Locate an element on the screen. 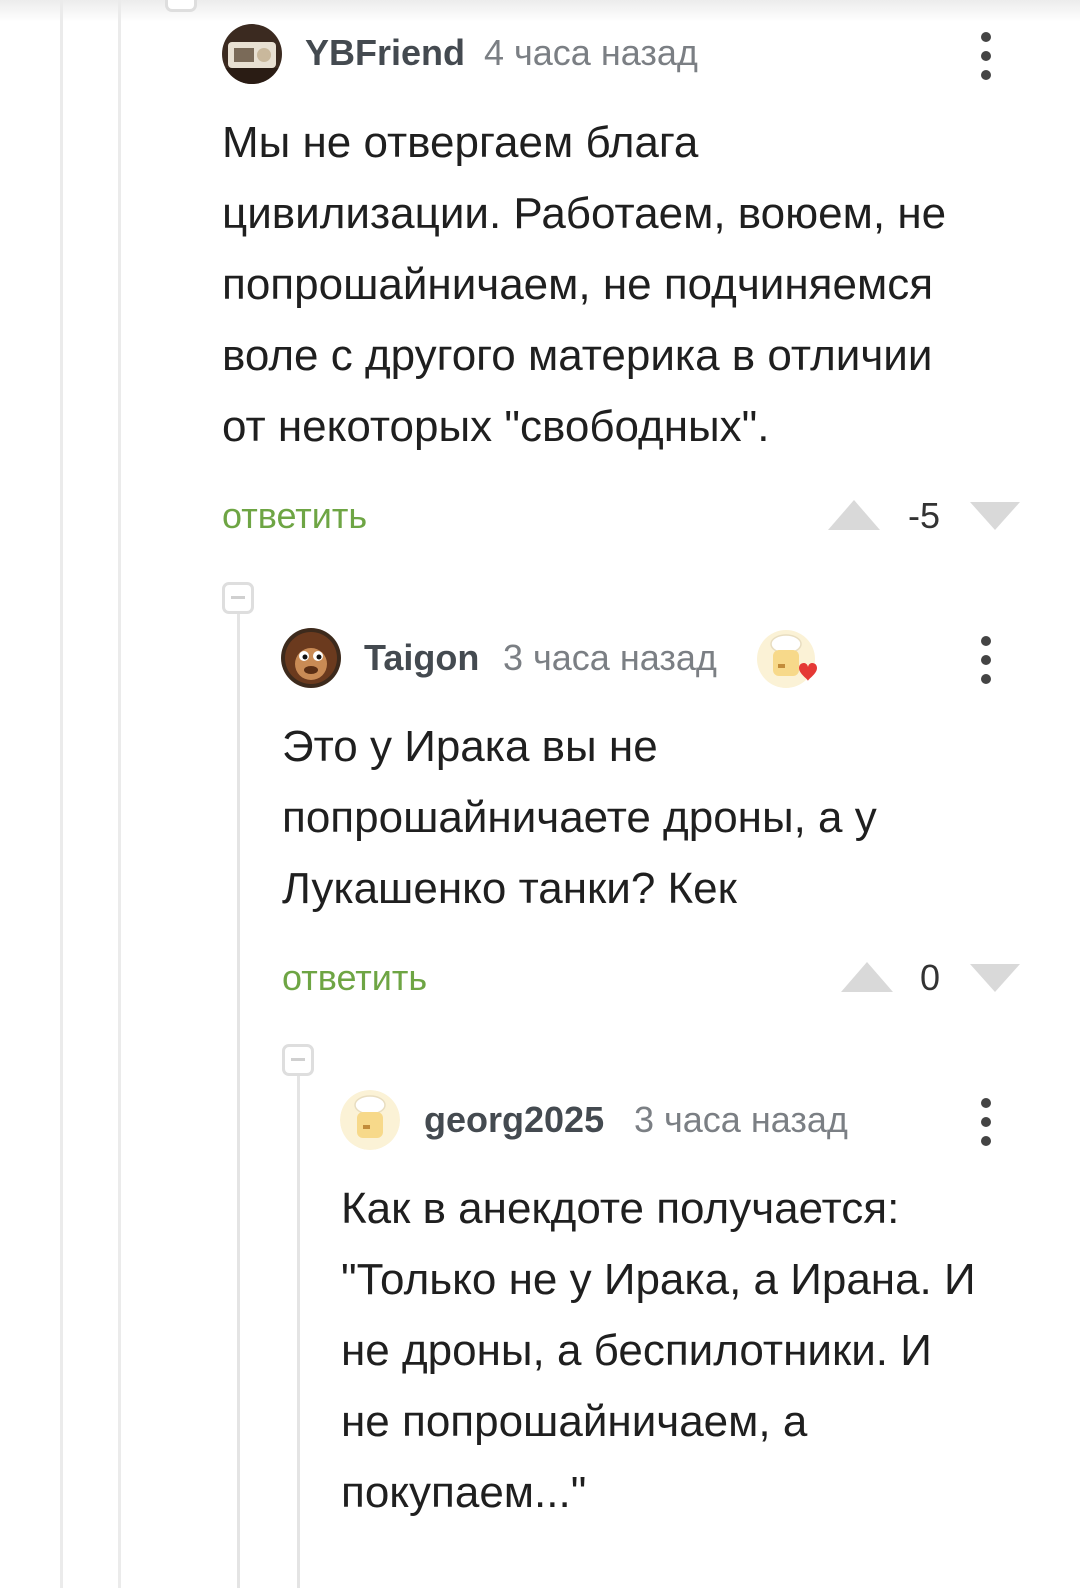  chef-heart-badge-icon is located at coordinates (787, 659).